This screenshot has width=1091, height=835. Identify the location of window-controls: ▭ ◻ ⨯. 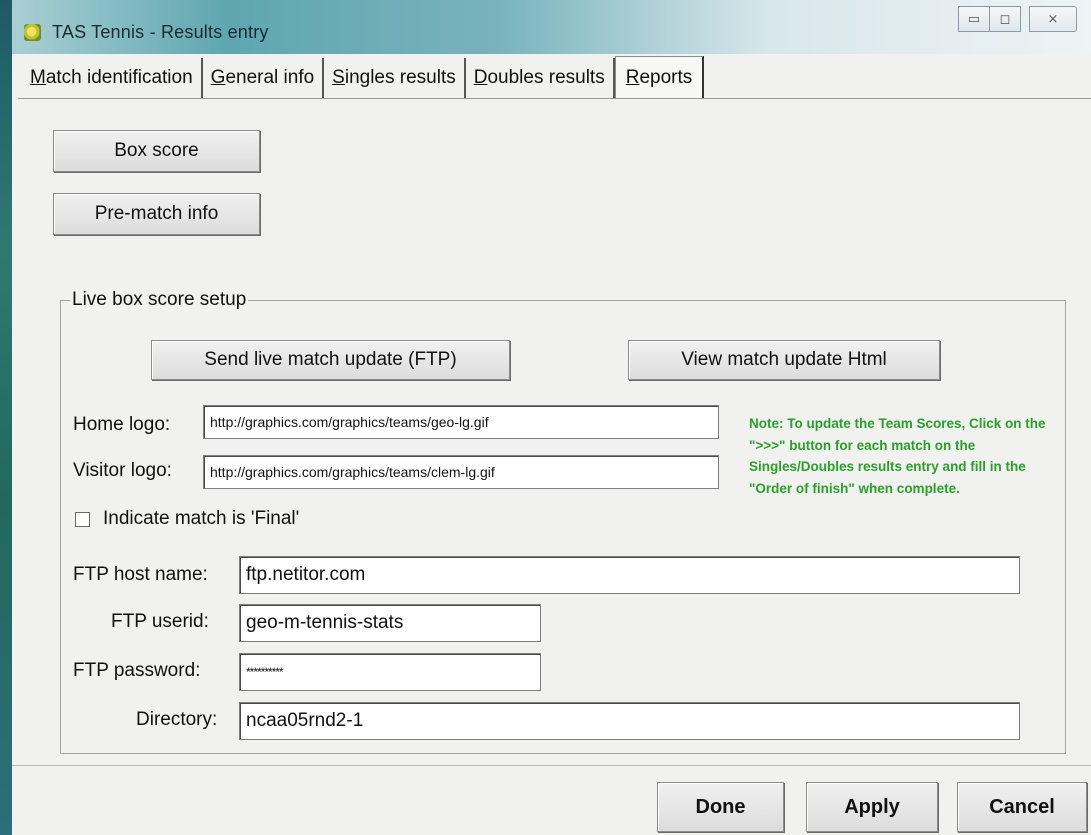
(1017, 19).